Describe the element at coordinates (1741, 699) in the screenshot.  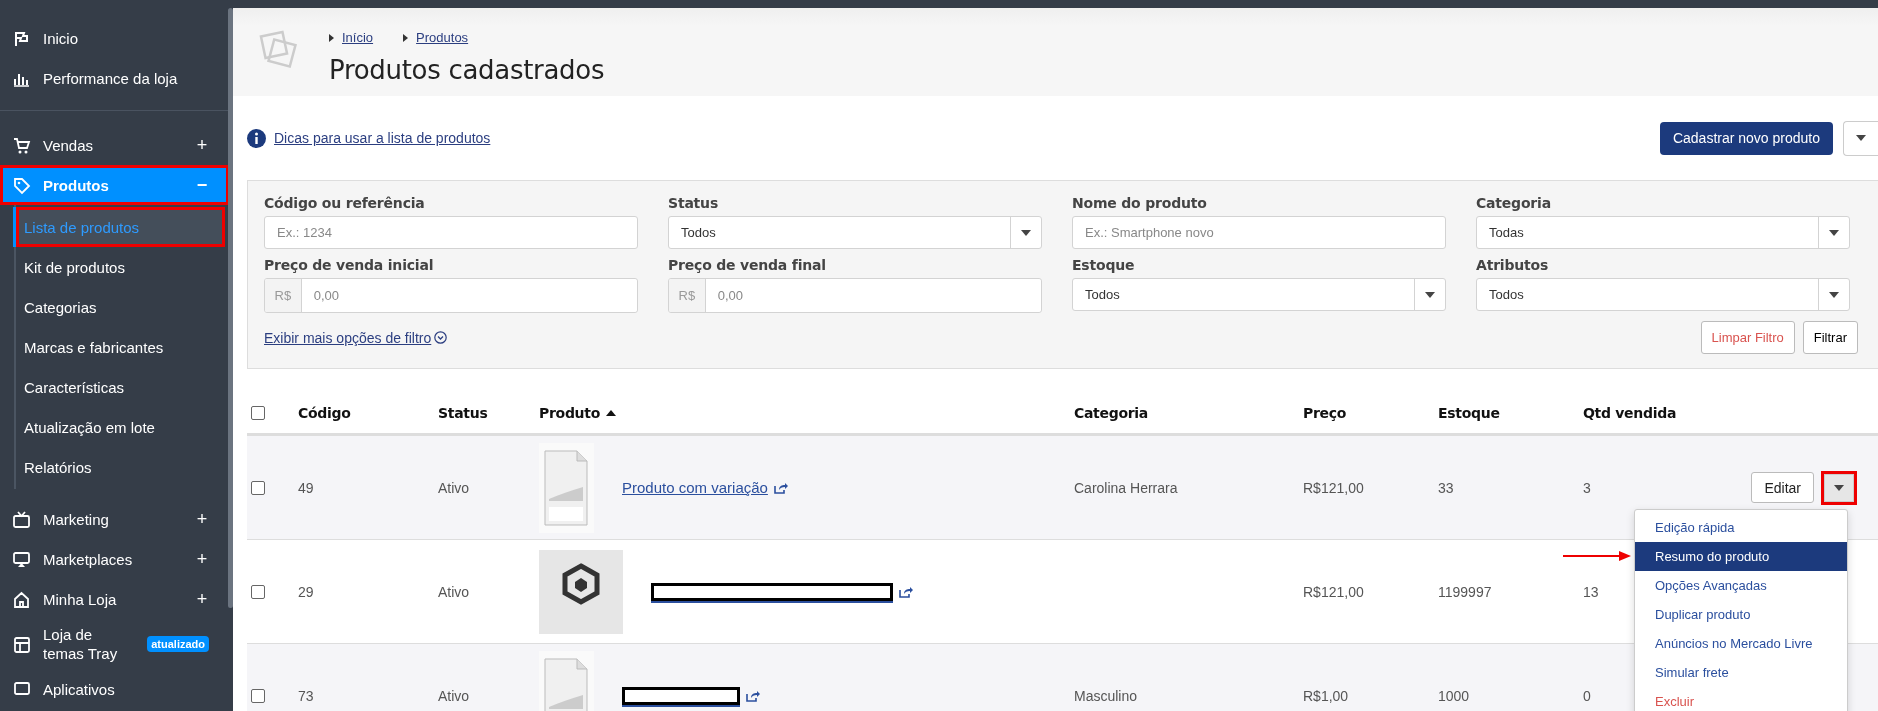
I see `menu-item: Excluir` at that location.